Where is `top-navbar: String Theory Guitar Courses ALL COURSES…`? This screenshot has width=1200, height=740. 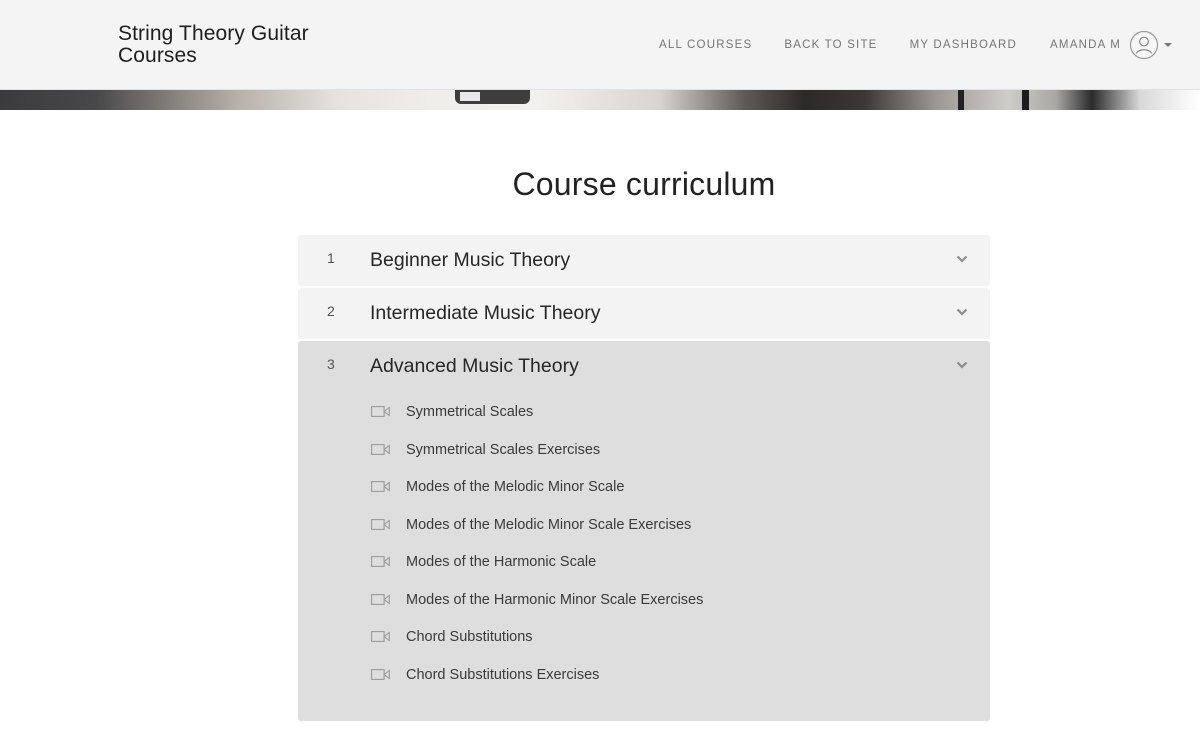 top-navbar: String Theory Guitar Courses ALL COURSES… is located at coordinates (600, 45).